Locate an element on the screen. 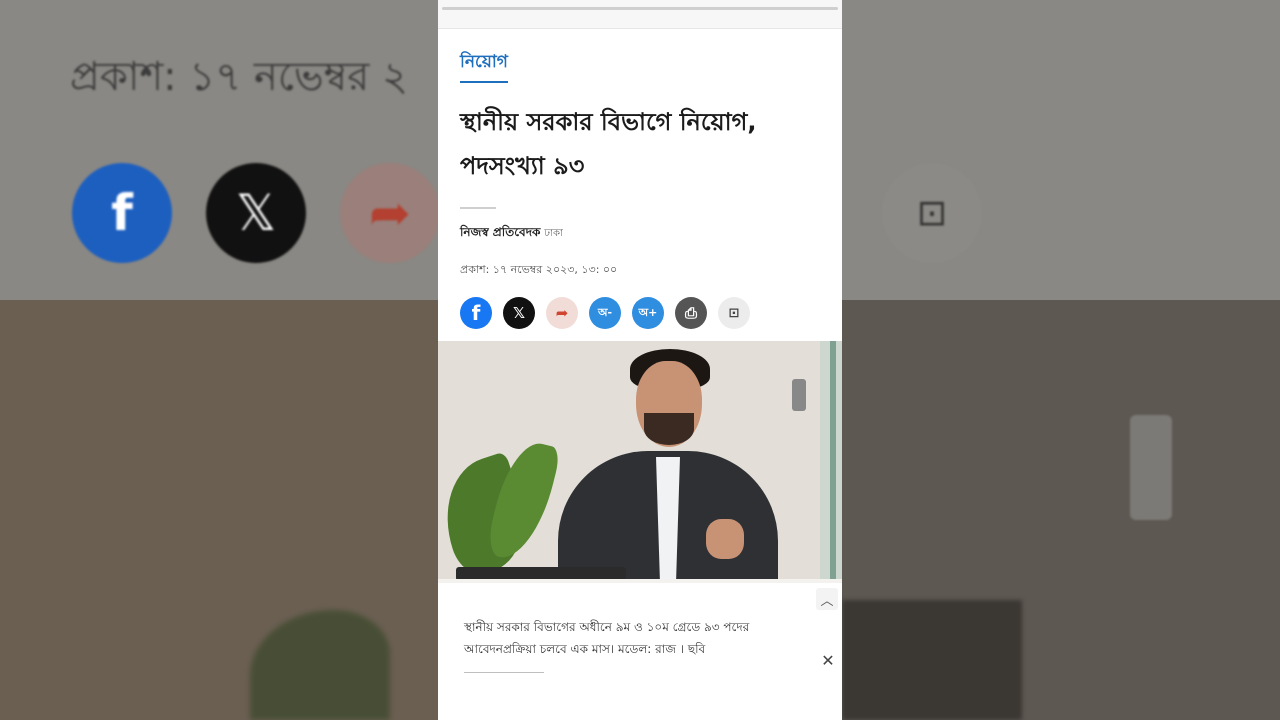 The width and height of the screenshot is (1280, 720). close-caption-button: ✕ is located at coordinates (828, 660).